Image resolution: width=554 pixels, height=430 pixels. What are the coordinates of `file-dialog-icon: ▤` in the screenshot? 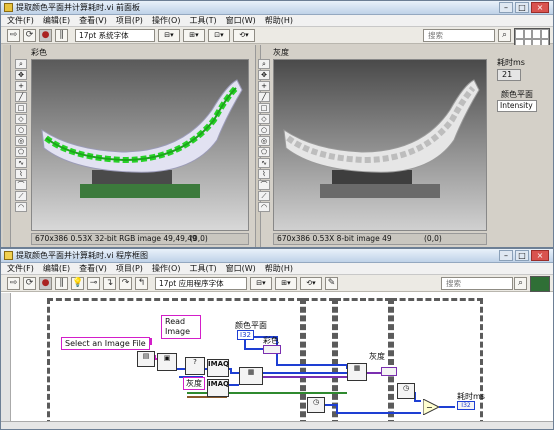 It's located at (146, 359).